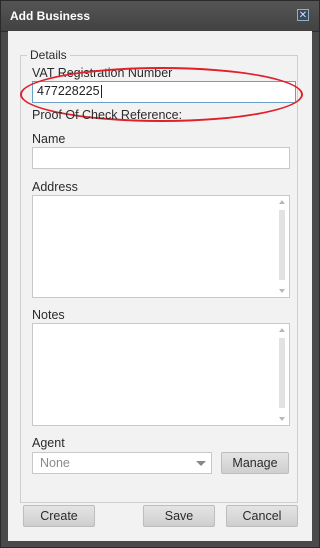 The image size is (320, 548). What do you see at coordinates (161, 158) in the screenshot?
I see `name-input` at bounding box center [161, 158].